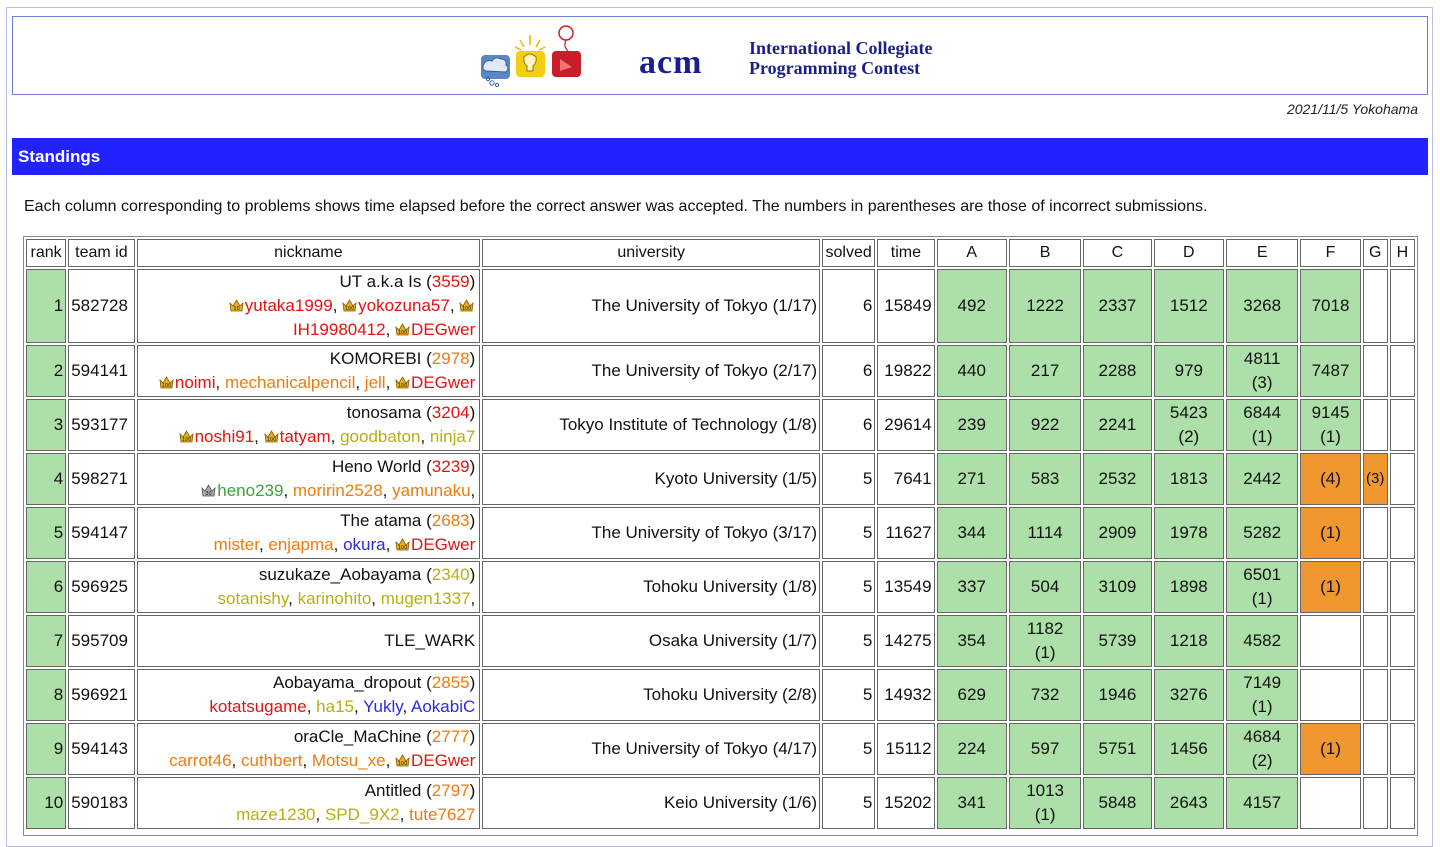  Describe the element at coordinates (1402, 253) in the screenshot. I see `column-header-h: H` at that location.